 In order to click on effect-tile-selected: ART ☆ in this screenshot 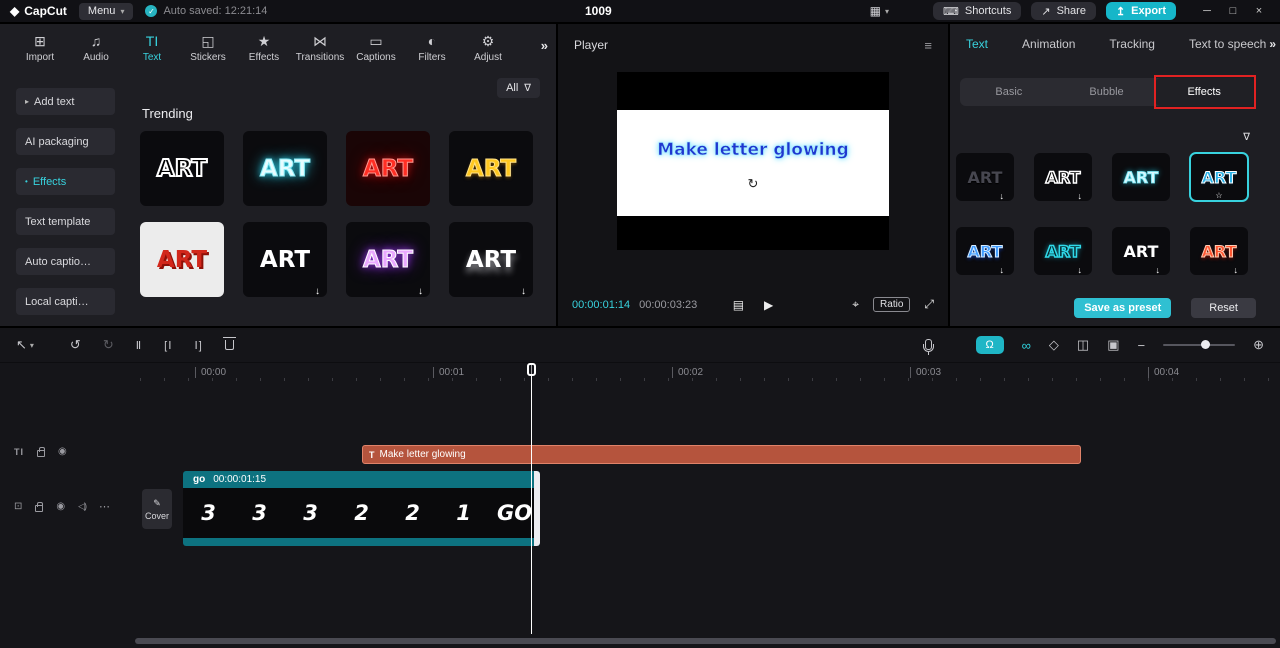, I will do `click(1219, 177)`.